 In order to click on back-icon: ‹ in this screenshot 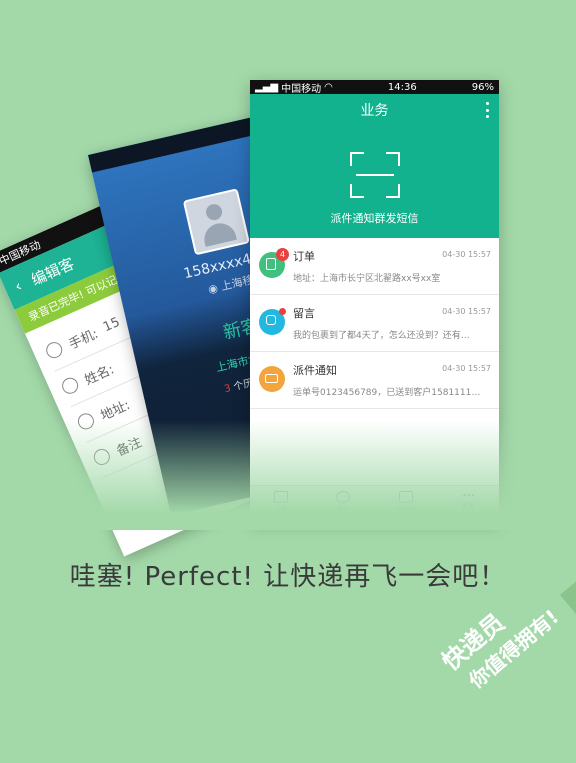, I will do `click(18, 286)`.